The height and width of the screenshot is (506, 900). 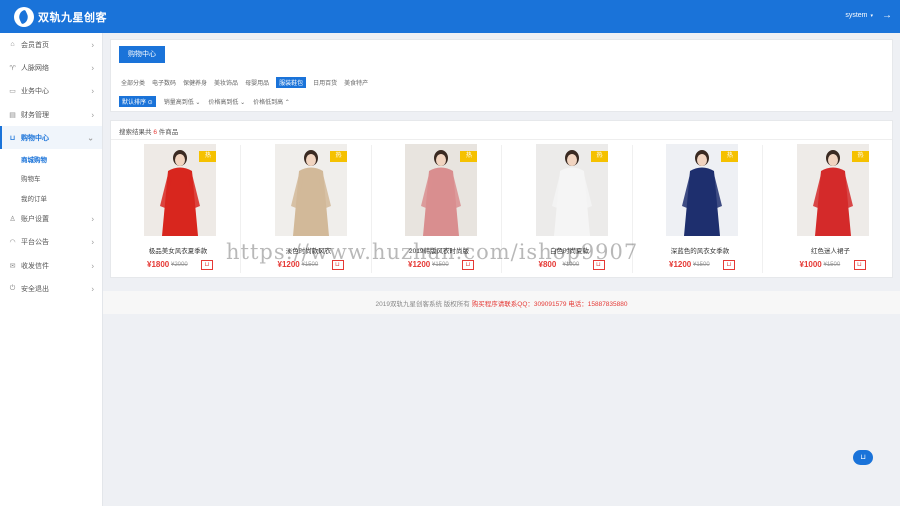 What do you see at coordinates (182, 101) in the screenshot?
I see `sort-sales-desc: 销量高到低 ⌄` at bounding box center [182, 101].